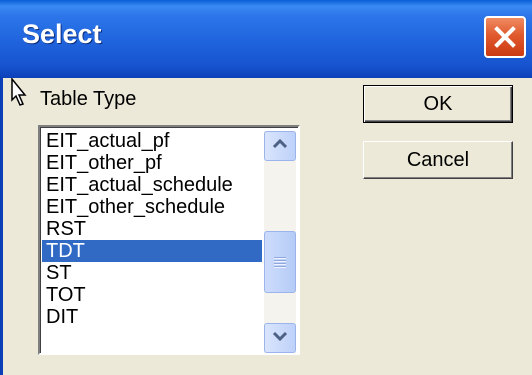 This screenshot has width=532, height=375. Describe the element at coordinates (152, 185) in the screenshot. I see `list-item: EIT_actual_schedule` at that location.